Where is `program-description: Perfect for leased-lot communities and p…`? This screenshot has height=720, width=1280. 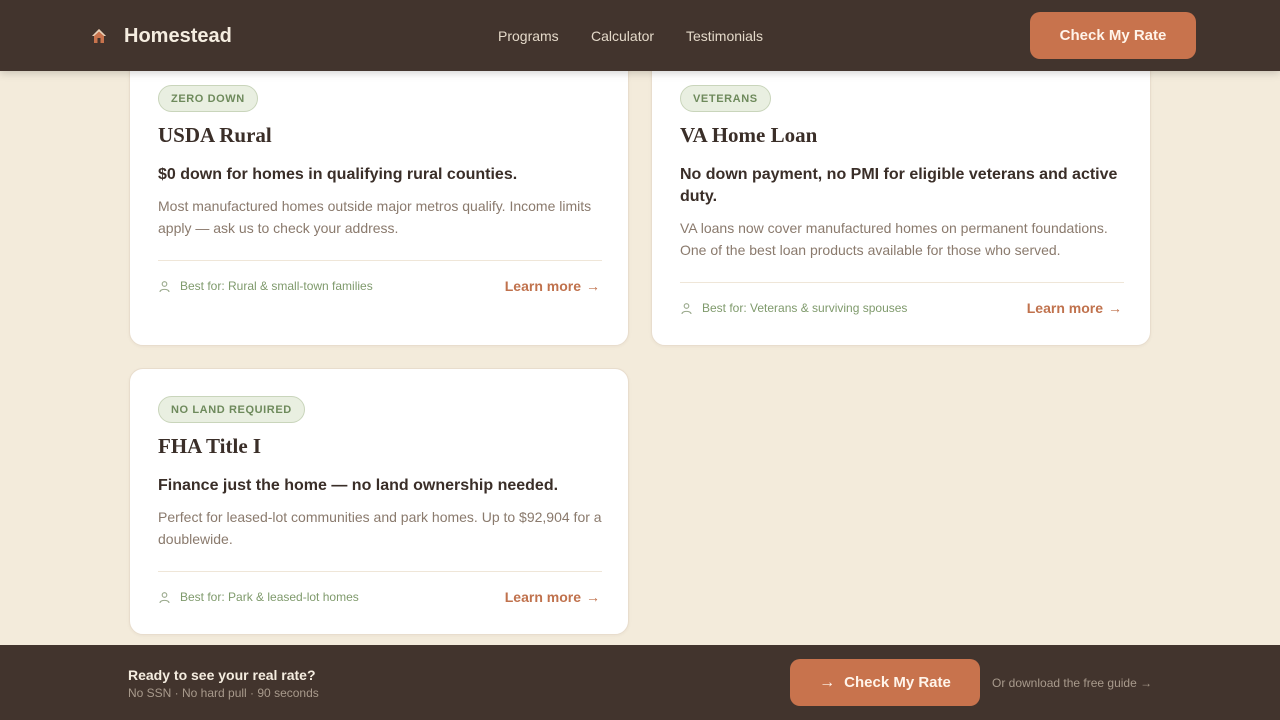
program-description: Perfect for leased-lot communities and p… is located at coordinates (380, 528).